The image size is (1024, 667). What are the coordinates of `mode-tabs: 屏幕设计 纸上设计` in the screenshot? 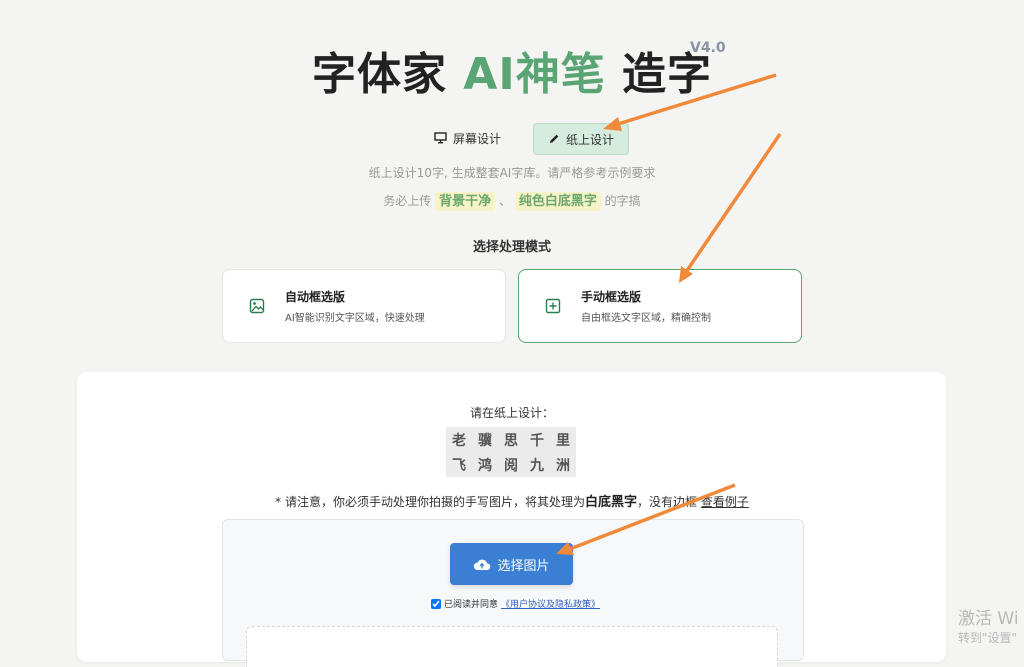 It's located at (525, 139).